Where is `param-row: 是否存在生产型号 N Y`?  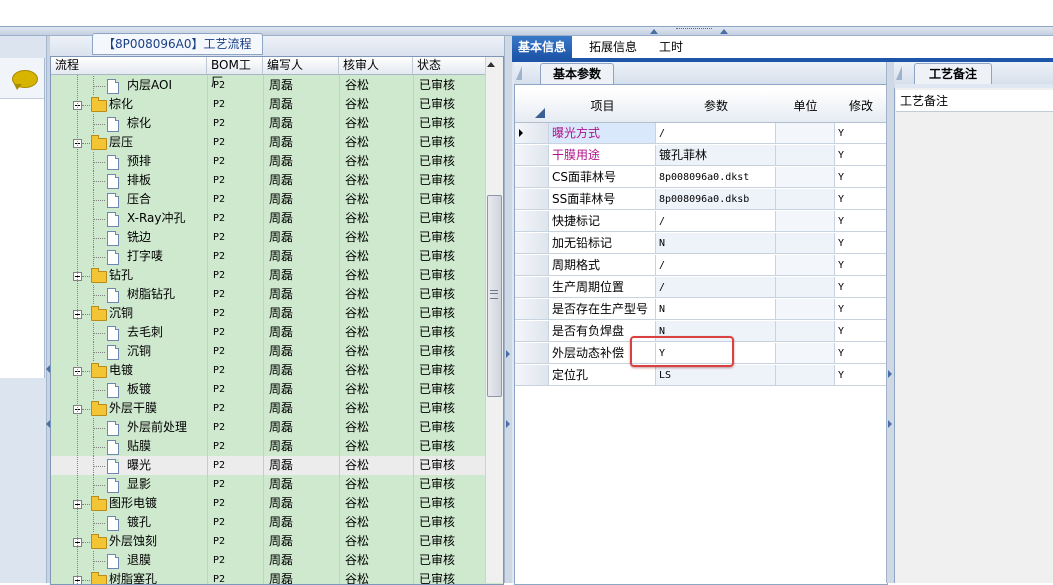
param-row: 是否存在生产型号 N Y is located at coordinates (701, 310).